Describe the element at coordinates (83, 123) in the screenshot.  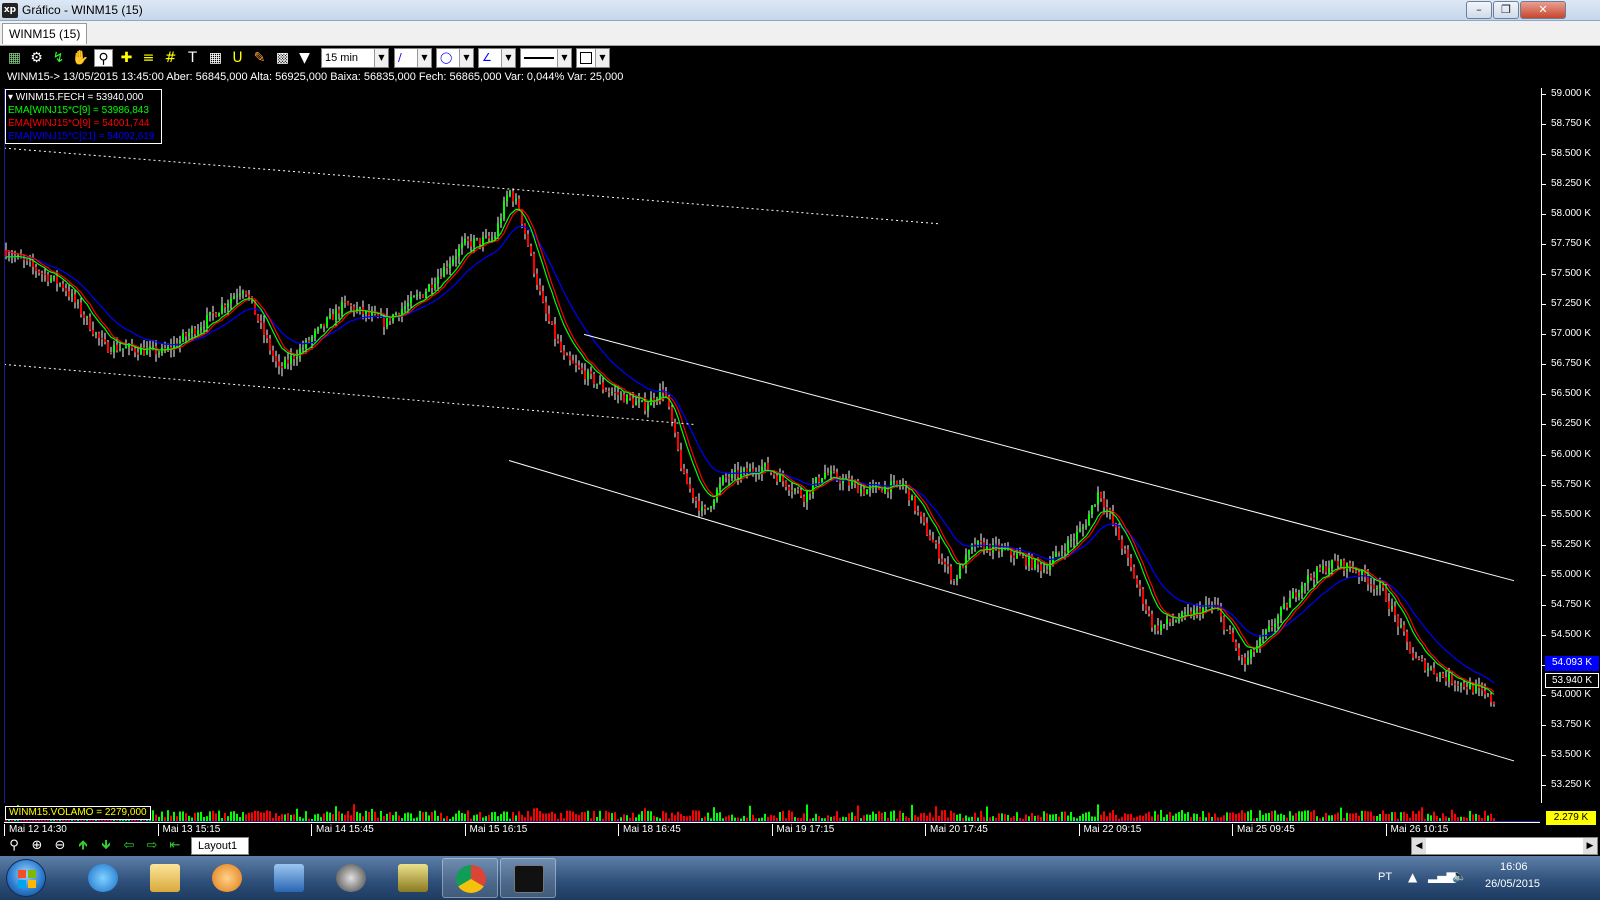
I see `legend-item: EMA[WINJ15*O[9] = 54001,744` at that location.